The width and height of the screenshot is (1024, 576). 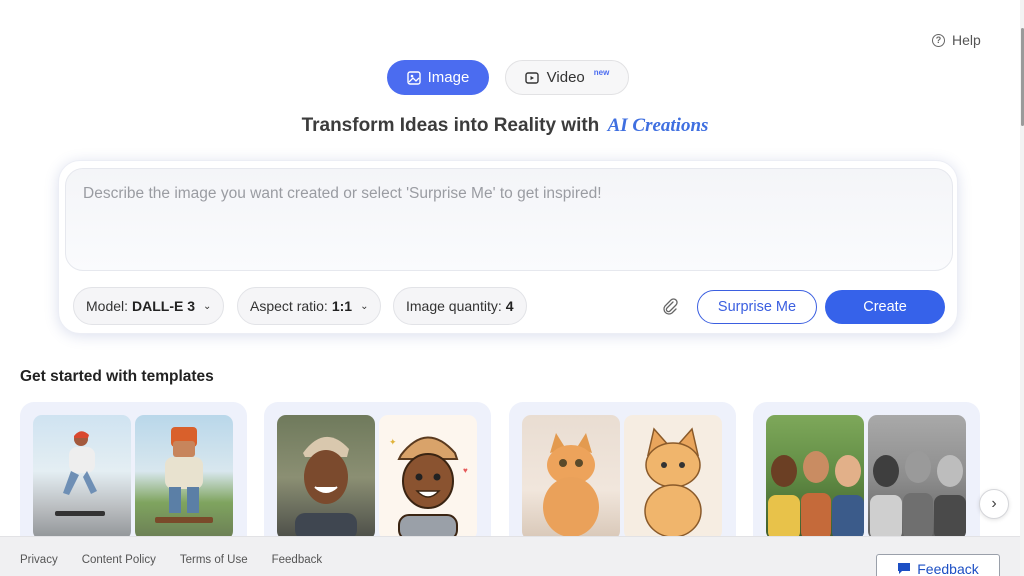 What do you see at coordinates (377, 477) in the screenshot?
I see `template-card: ✦ ♥` at bounding box center [377, 477].